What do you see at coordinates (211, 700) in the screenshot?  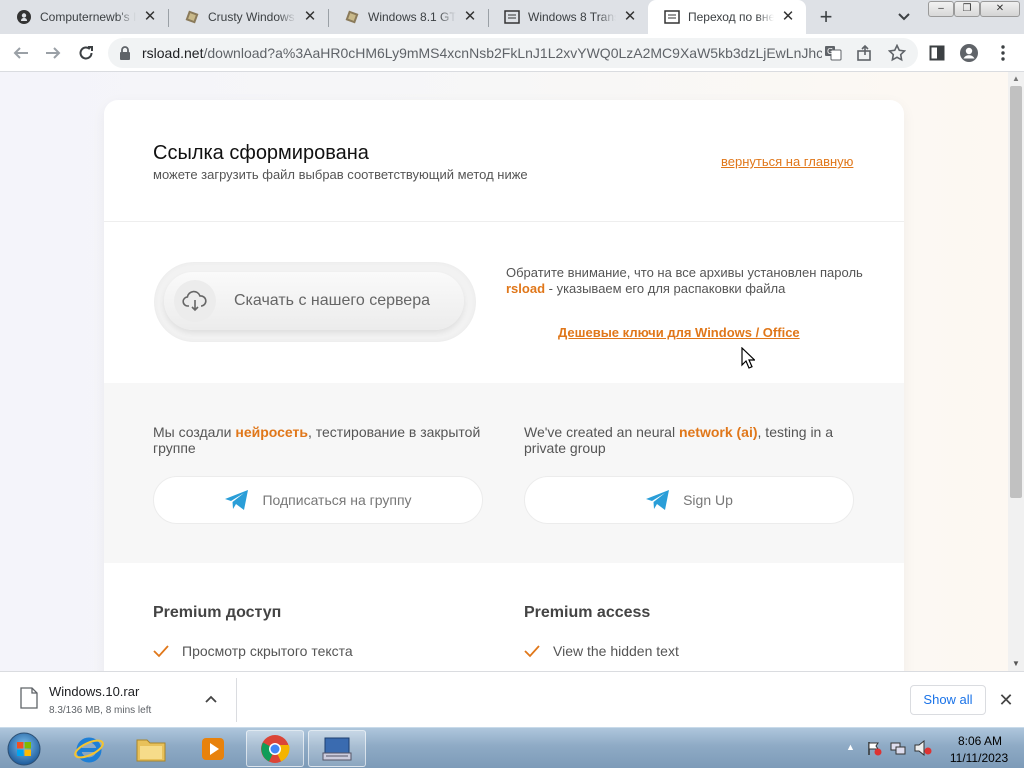 I see `chevron-up-icon` at bounding box center [211, 700].